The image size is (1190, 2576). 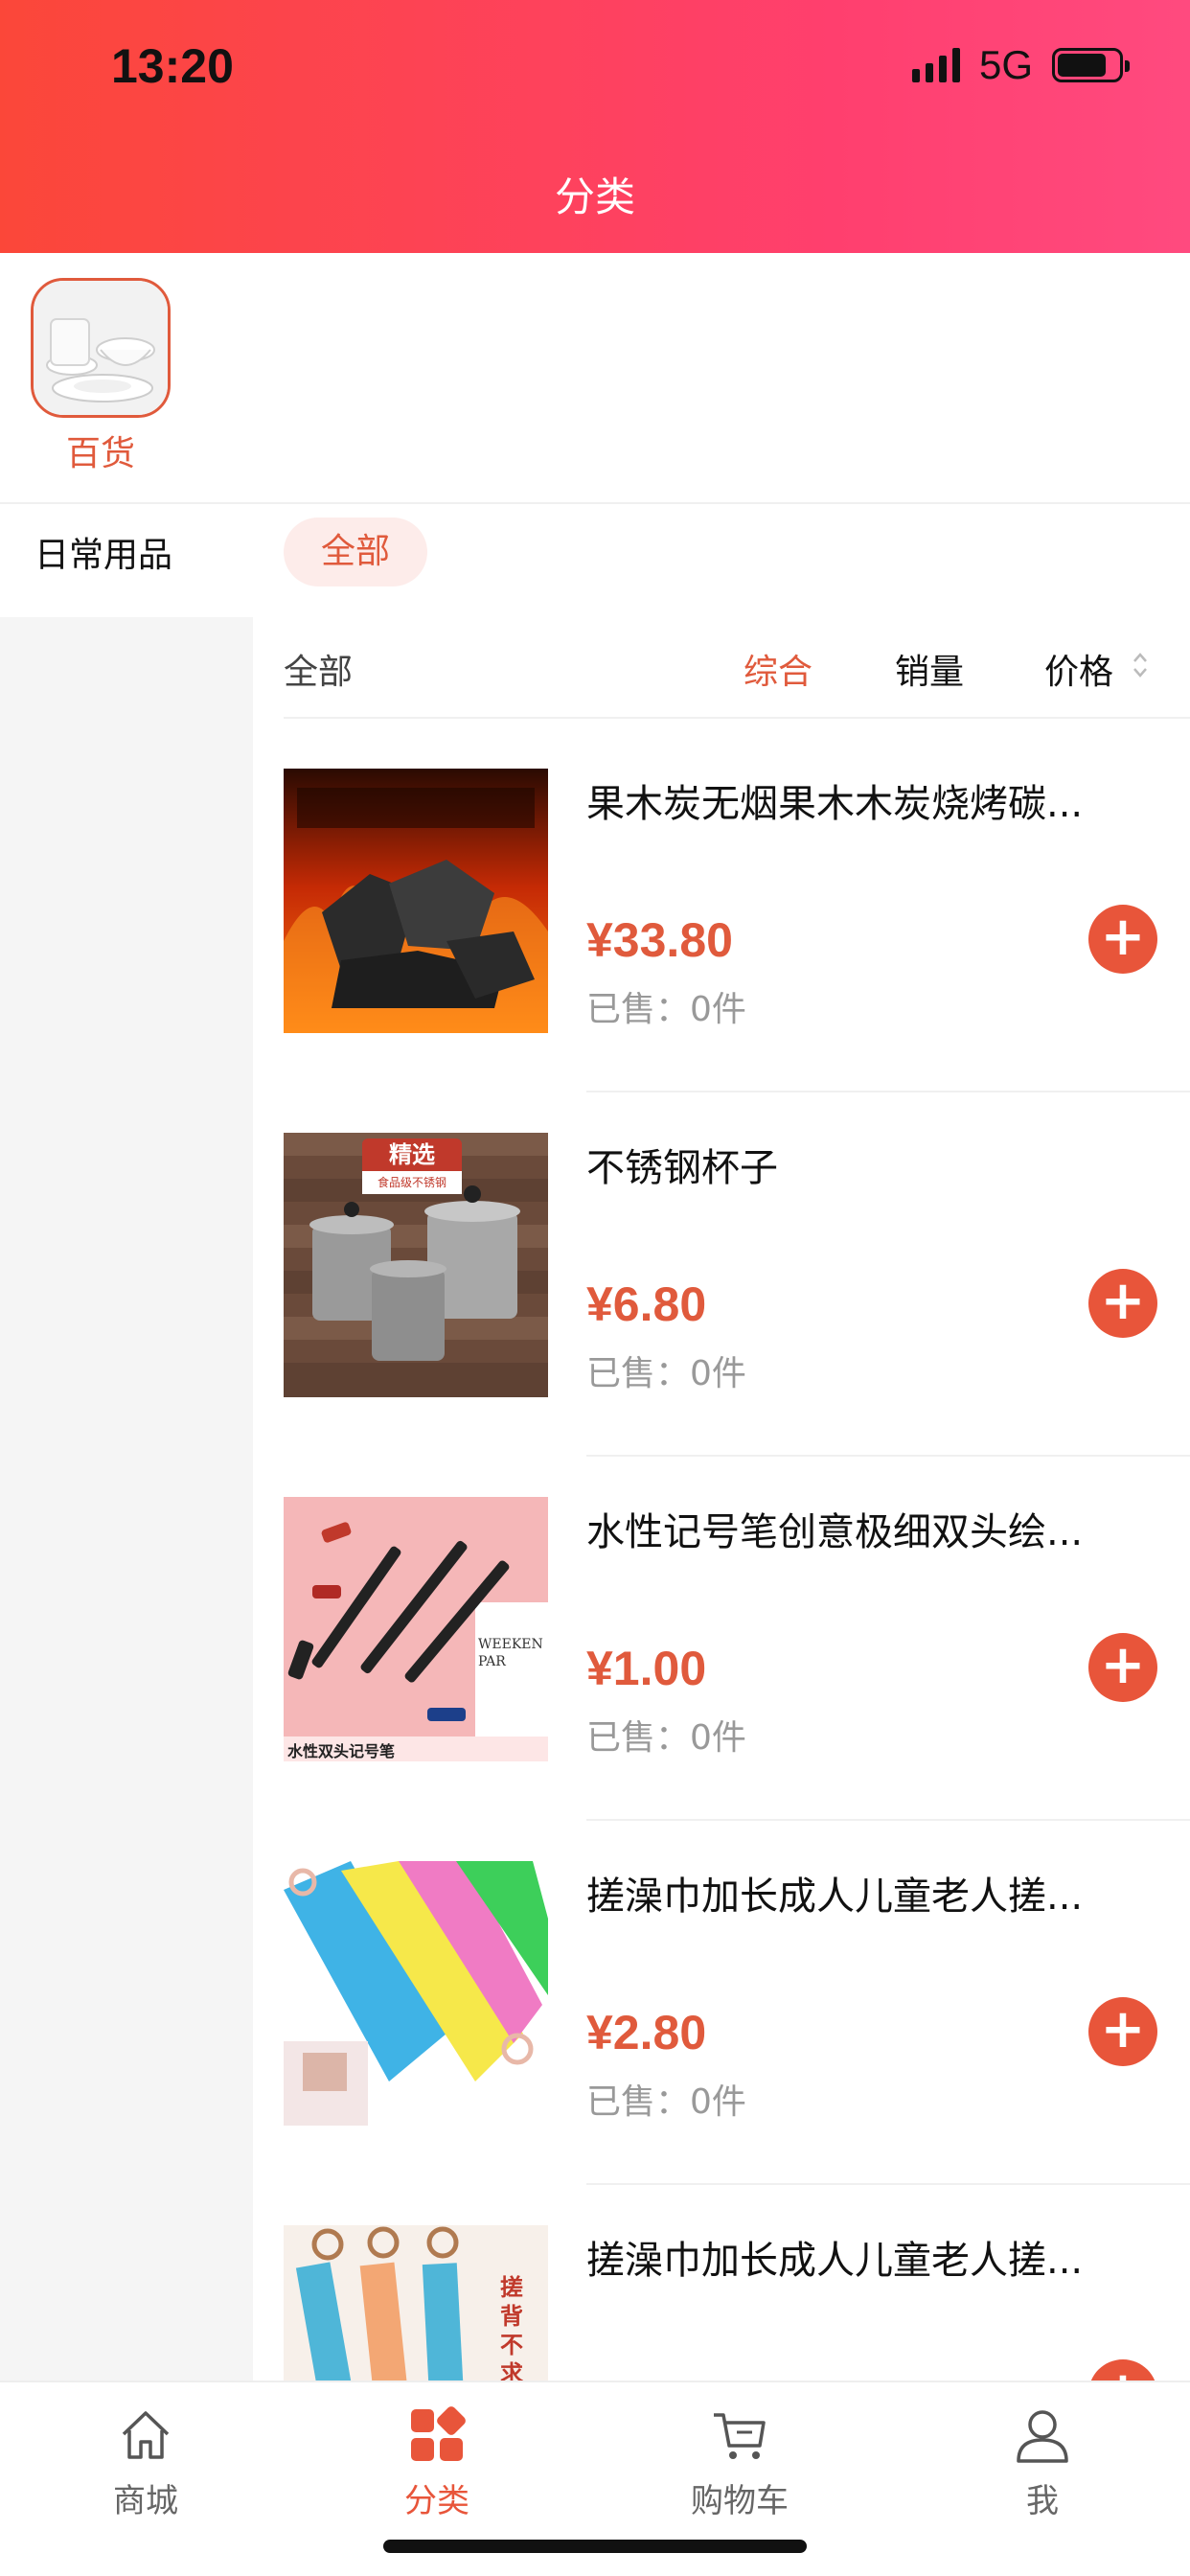 I want to click on top-category-item: 百货, so click(x=101, y=376).